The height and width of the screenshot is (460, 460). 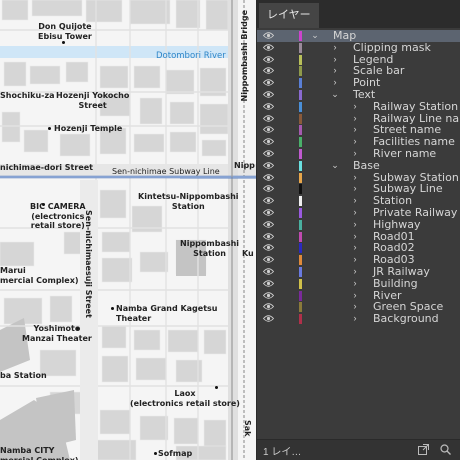 What do you see at coordinates (175, 453) in the screenshot?
I see `label-sofmap: Sofmap` at bounding box center [175, 453].